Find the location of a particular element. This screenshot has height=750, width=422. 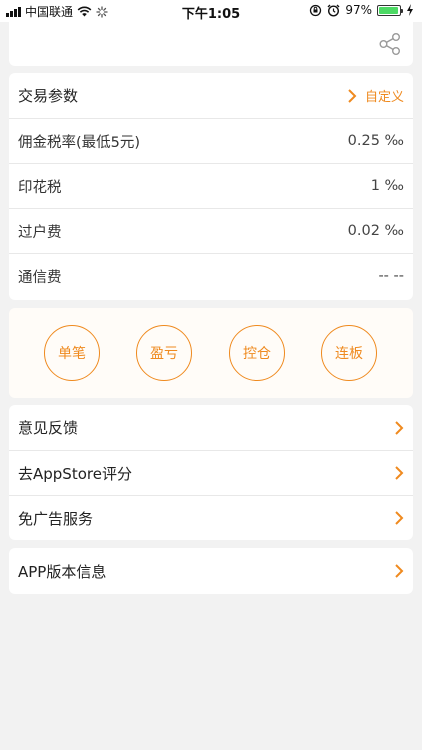

menu-item-appstore-rating: 去AppStore评分 is located at coordinates (211, 472).